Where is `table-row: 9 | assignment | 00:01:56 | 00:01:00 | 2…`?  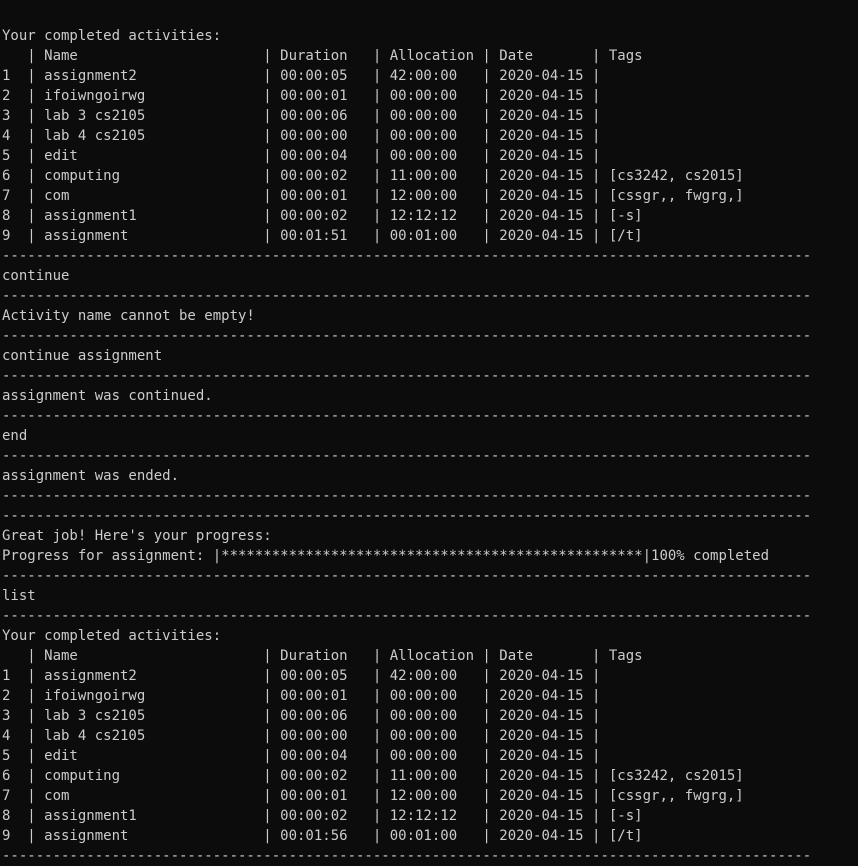 table-row: 9 | assignment | 00:01:56 | 00:01:00 | 2… is located at coordinates (322, 836).